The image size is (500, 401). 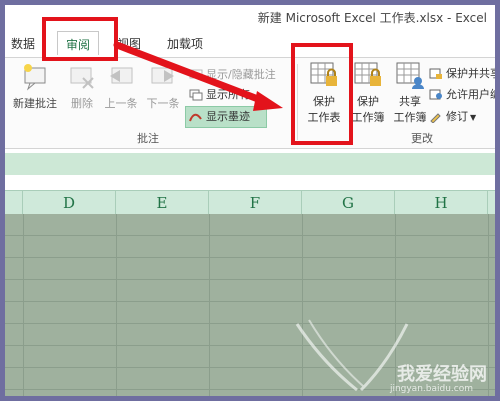 I want to click on delete-comment-button: 删除, so click(x=82, y=86).